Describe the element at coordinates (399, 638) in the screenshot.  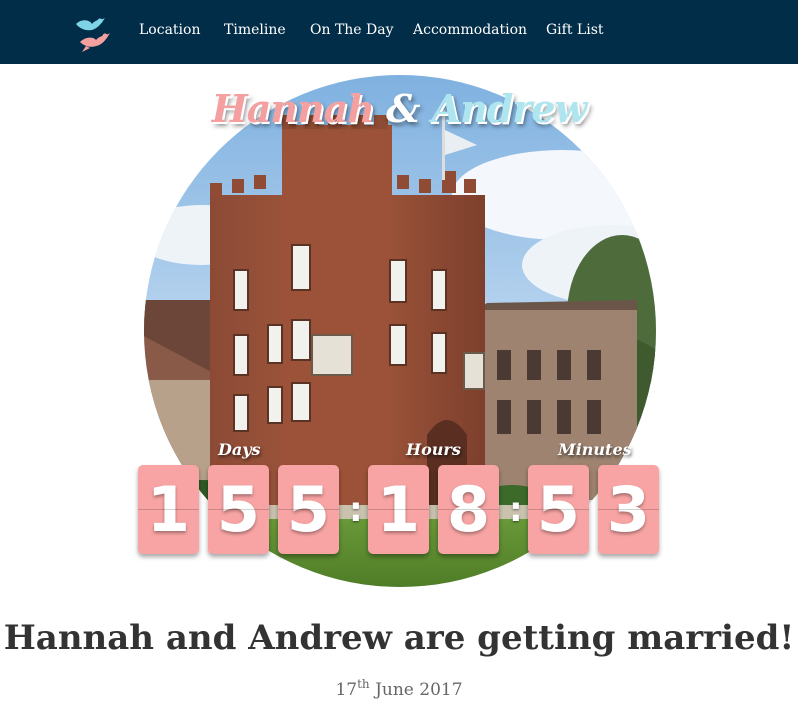
I see `page-headline: Hannah and Andrew are getting married!` at that location.